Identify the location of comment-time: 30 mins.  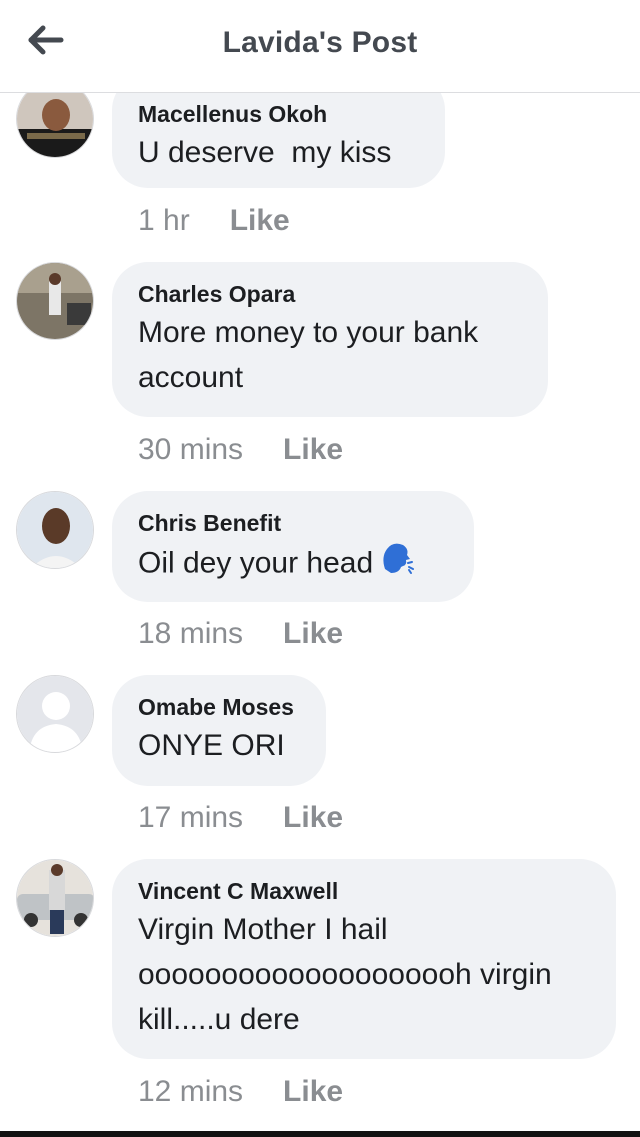
(190, 450).